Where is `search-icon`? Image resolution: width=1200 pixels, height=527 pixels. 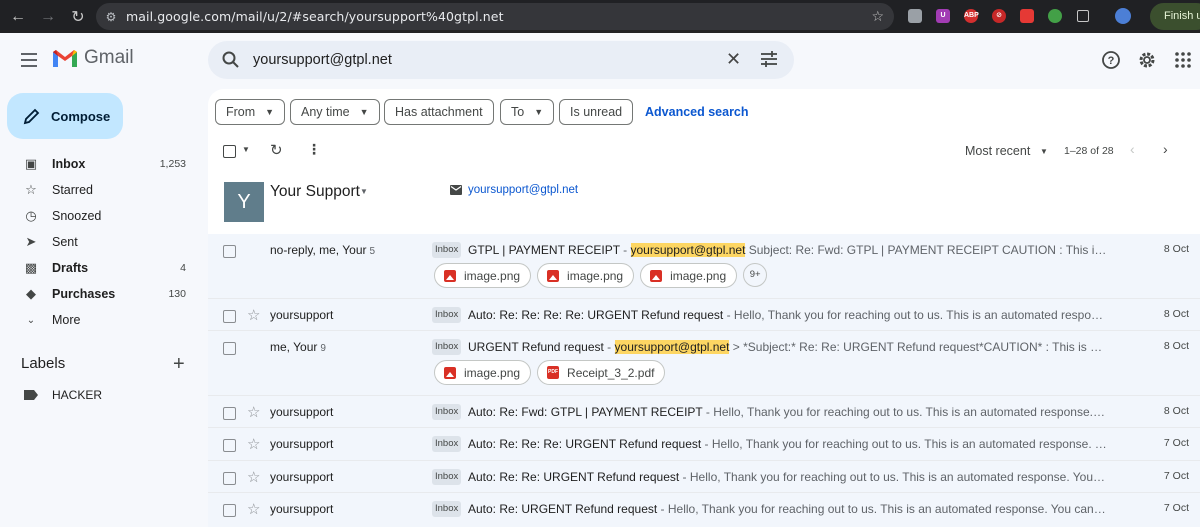 search-icon is located at coordinates (231, 60).